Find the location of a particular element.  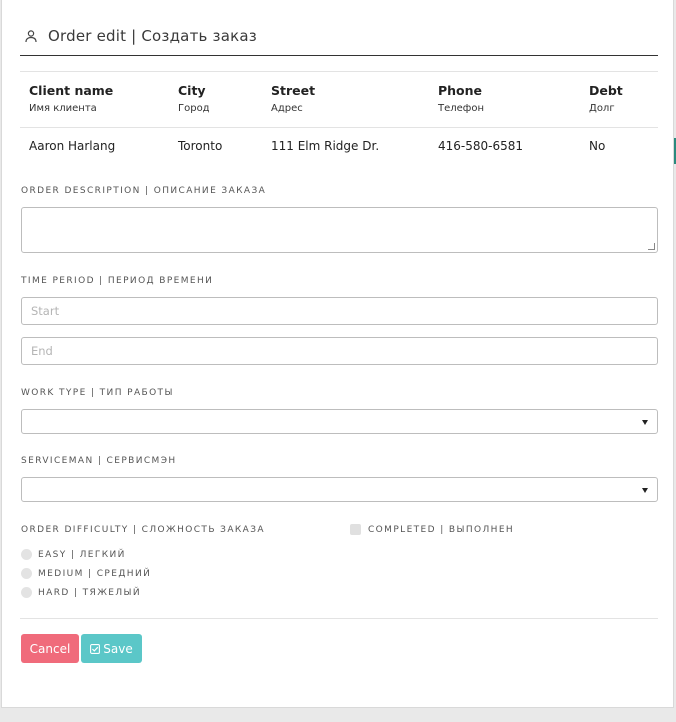

save-button: Save is located at coordinates (111, 648).